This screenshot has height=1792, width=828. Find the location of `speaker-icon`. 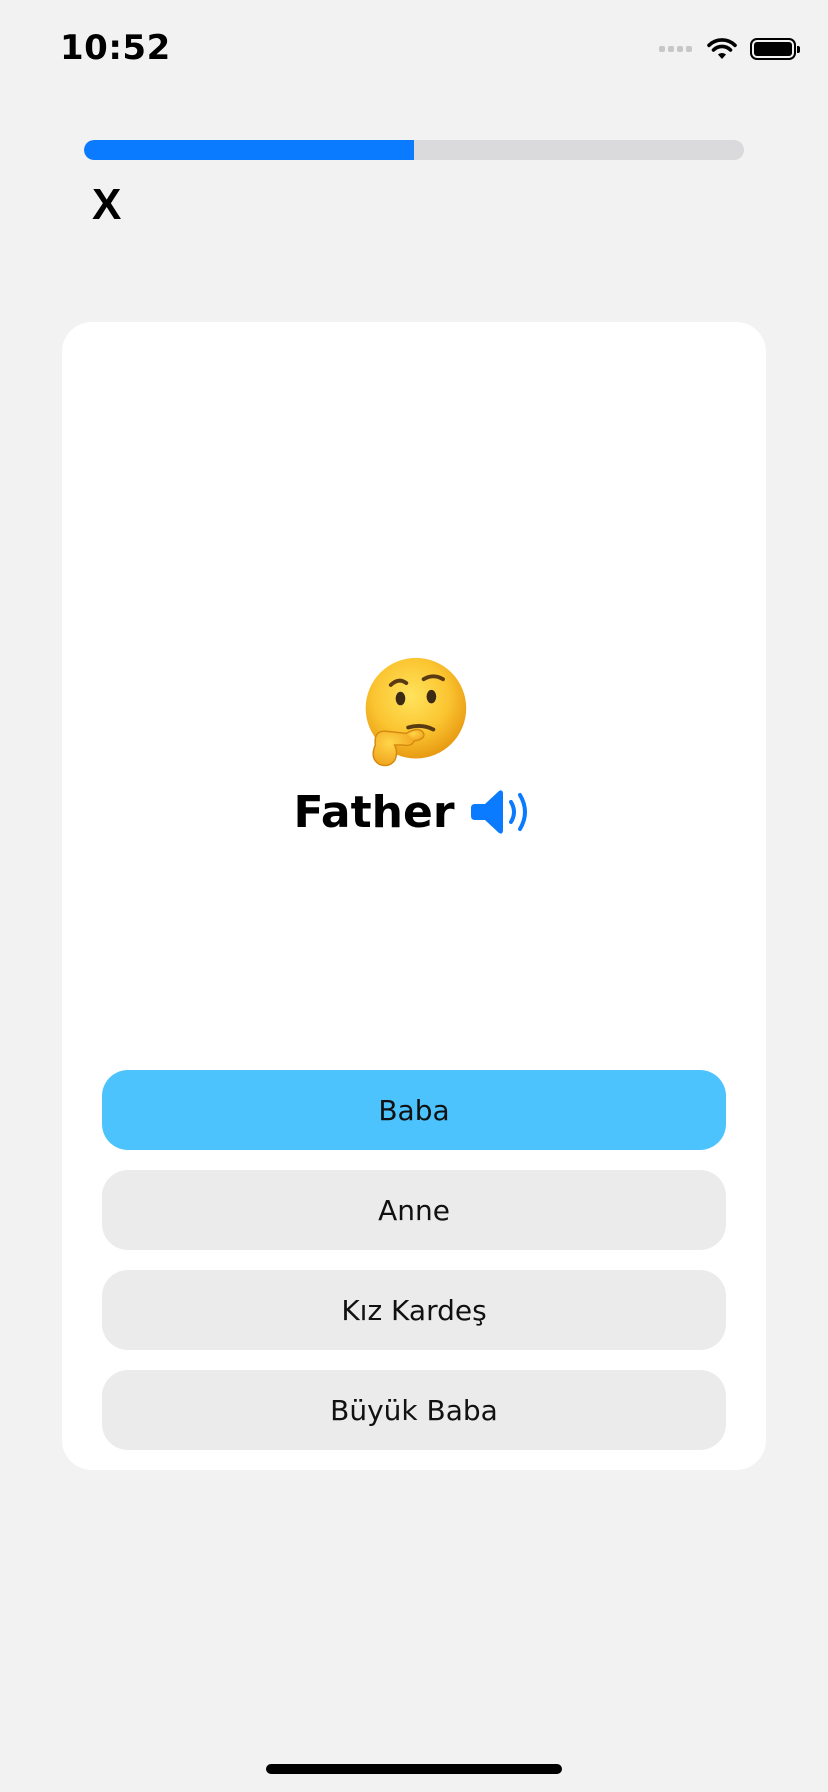

speaker-icon is located at coordinates (502, 812).